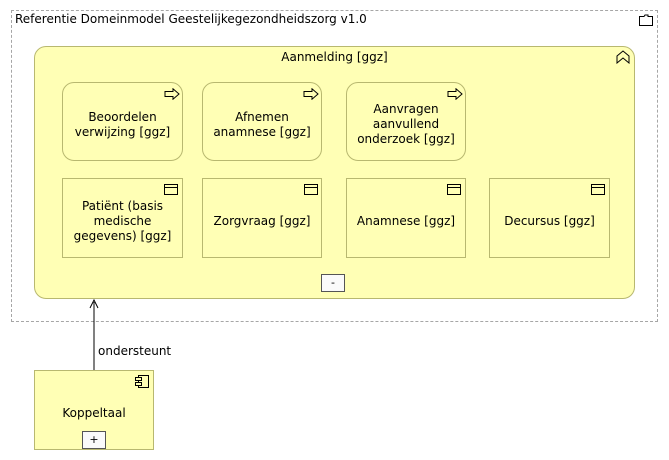  Describe the element at coordinates (142, 381) in the screenshot. I see `application-component-icon` at that location.